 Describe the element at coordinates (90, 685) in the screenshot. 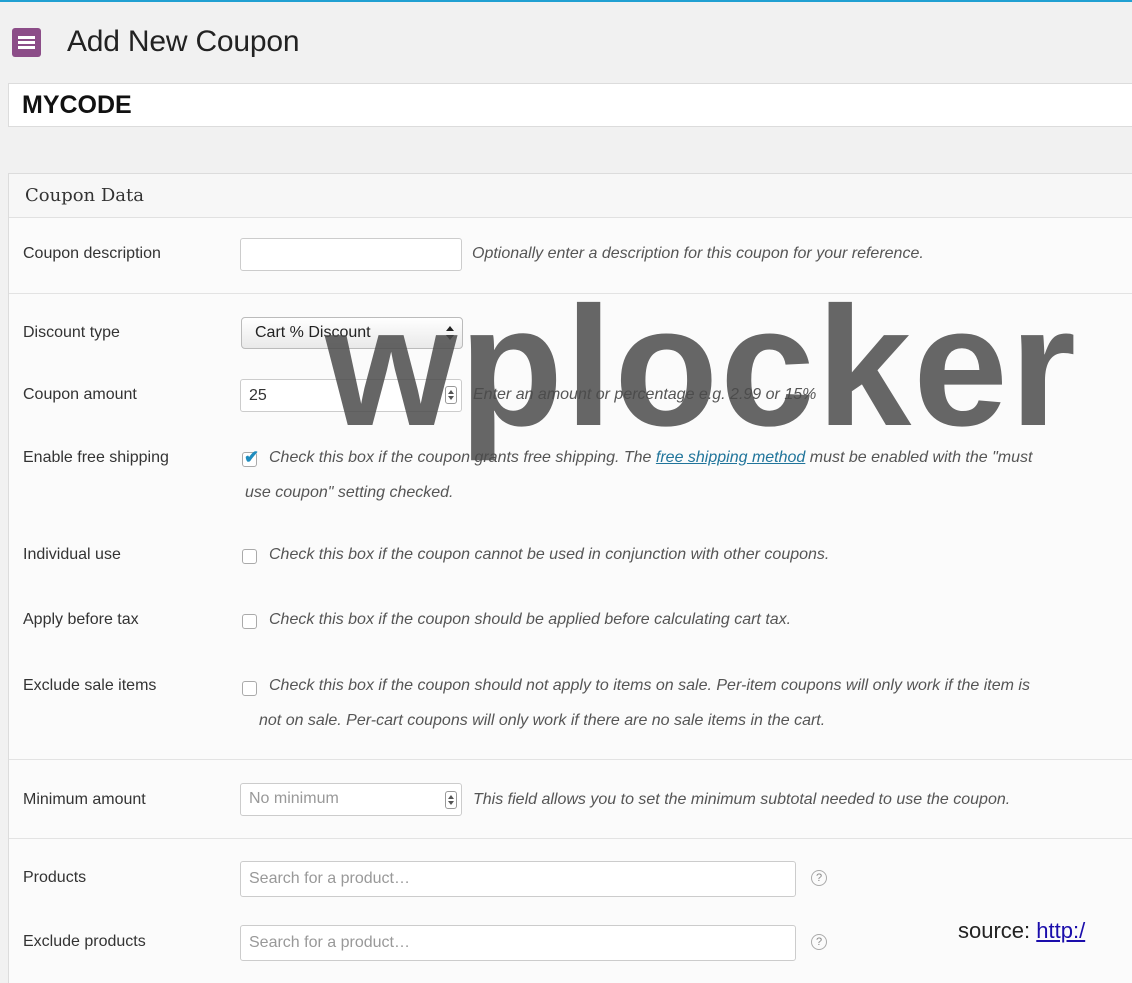

I see `exclude-sale-label: Exclude sale items` at that location.